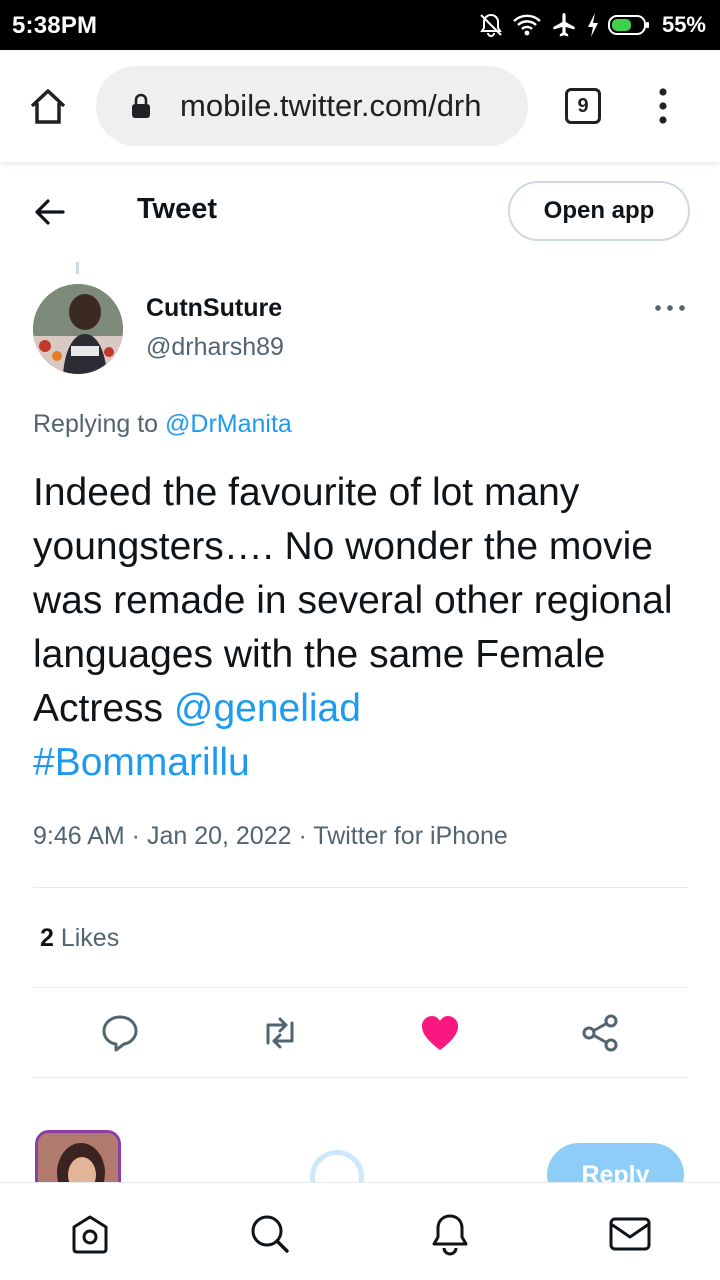 This screenshot has height=1280, width=720. I want to click on more-options-button, so click(670, 308).